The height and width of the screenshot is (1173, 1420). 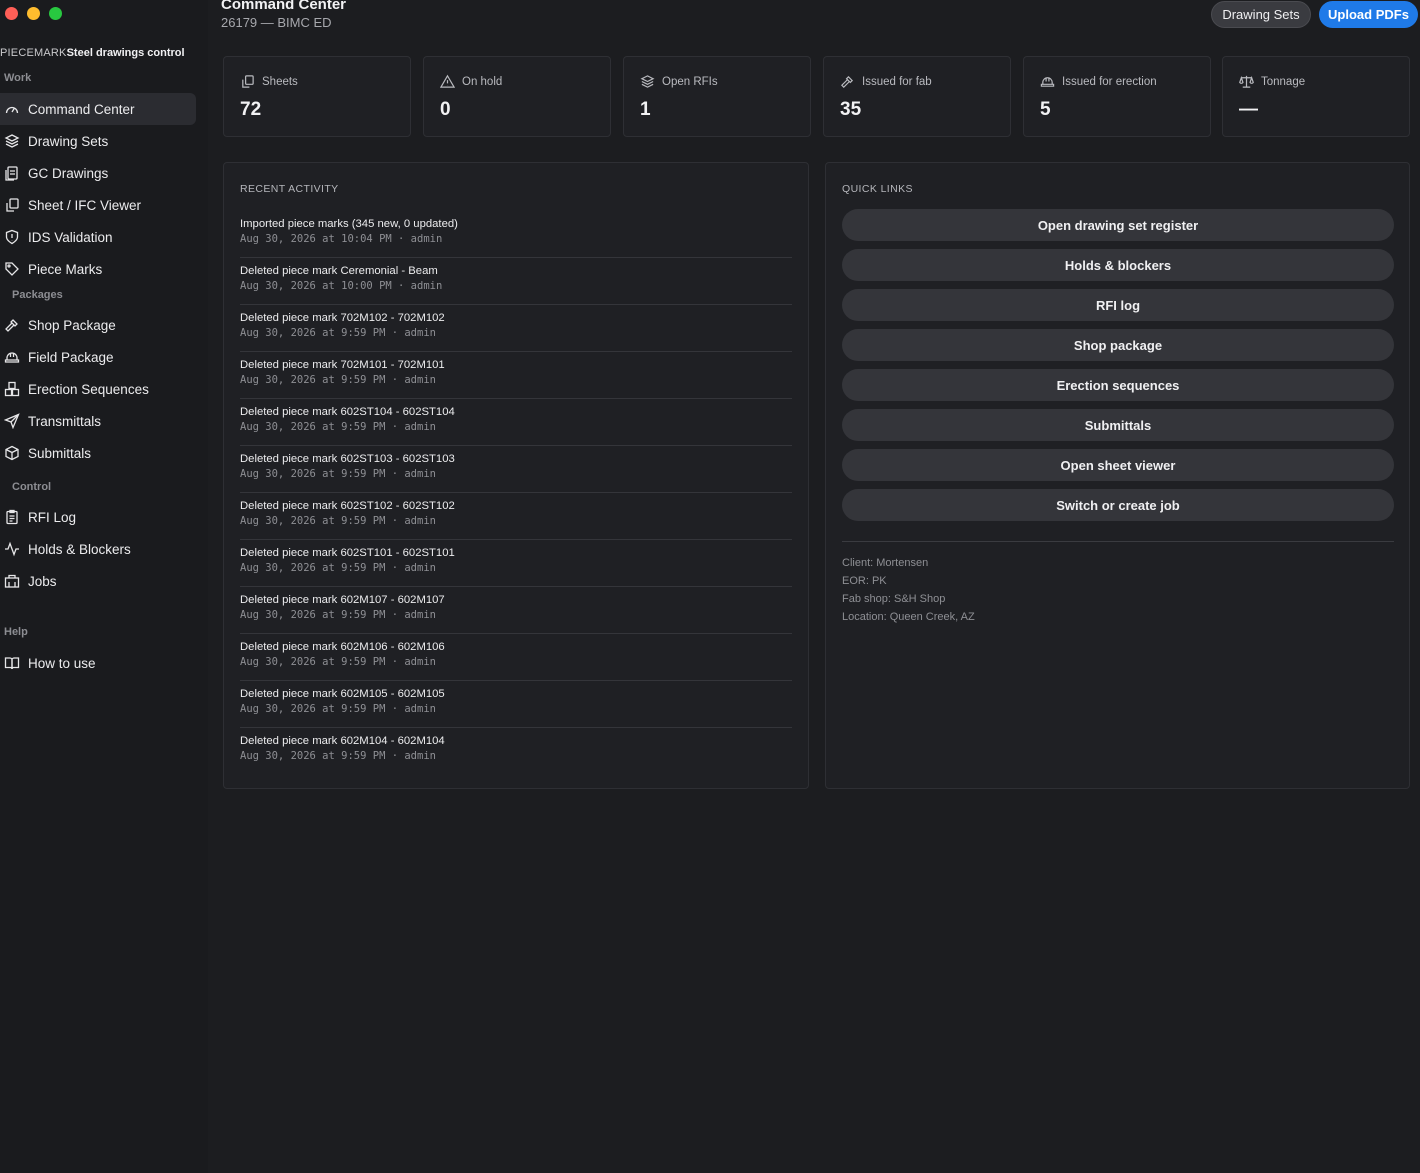 What do you see at coordinates (65, 421) in the screenshot?
I see `sidebar-item-label: Transmittals` at bounding box center [65, 421].